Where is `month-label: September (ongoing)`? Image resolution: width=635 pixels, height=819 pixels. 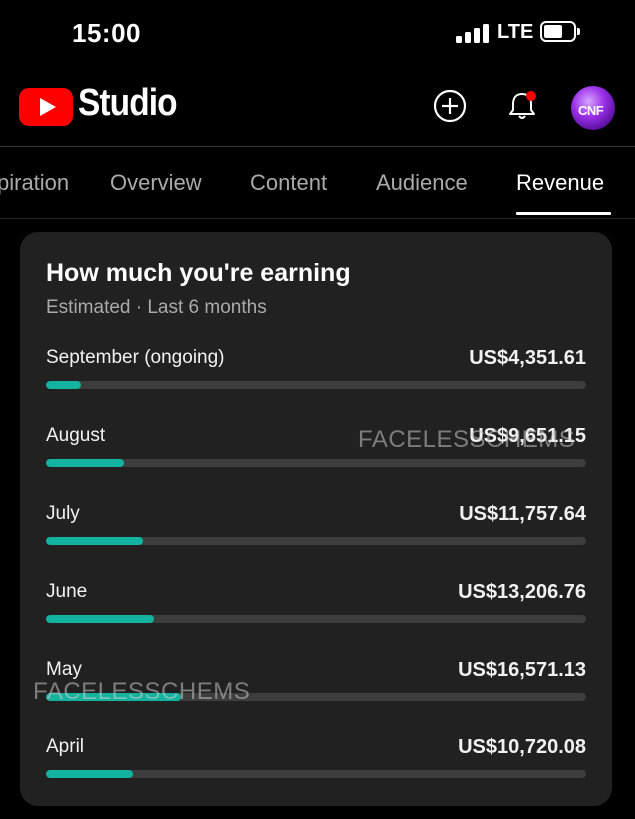
month-label: September (ongoing) is located at coordinates (135, 357).